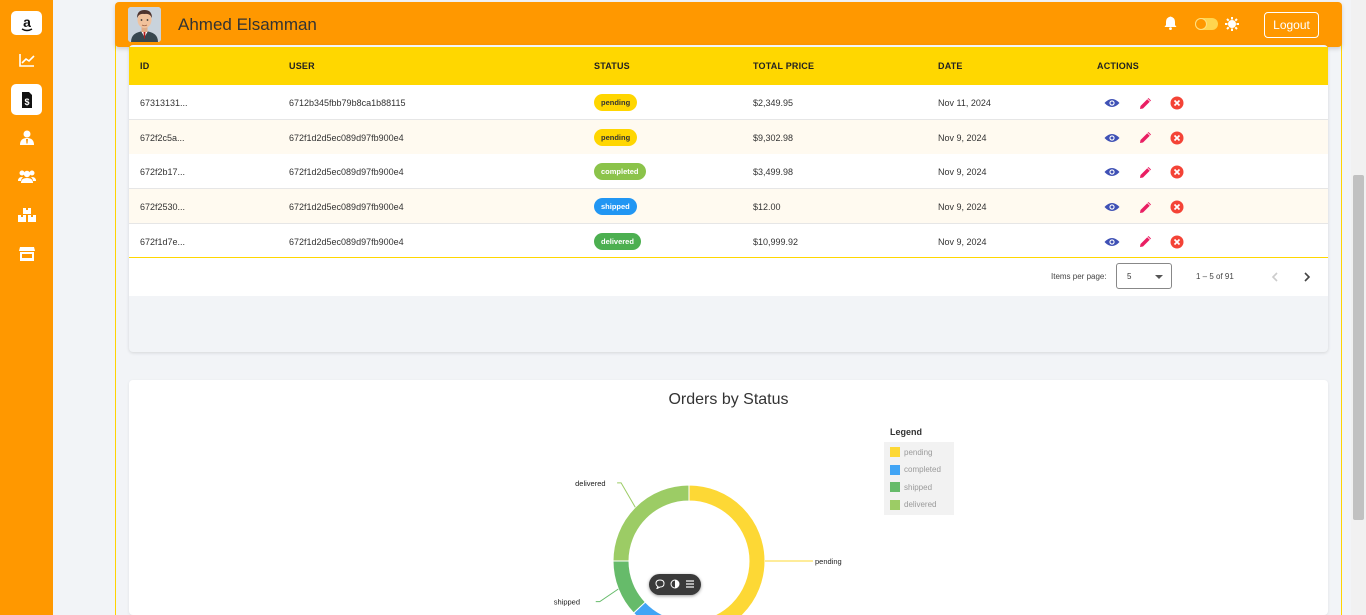 The image size is (1366, 615). I want to click on legend-item: shipped, so click(911, 487).